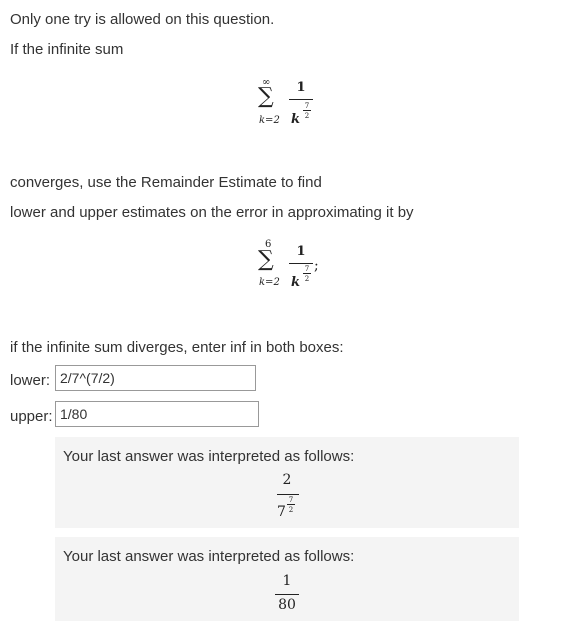 The width and height of the screenshot is (572, 640). I want to click on preview-numerator: 1, so click(287, 581).